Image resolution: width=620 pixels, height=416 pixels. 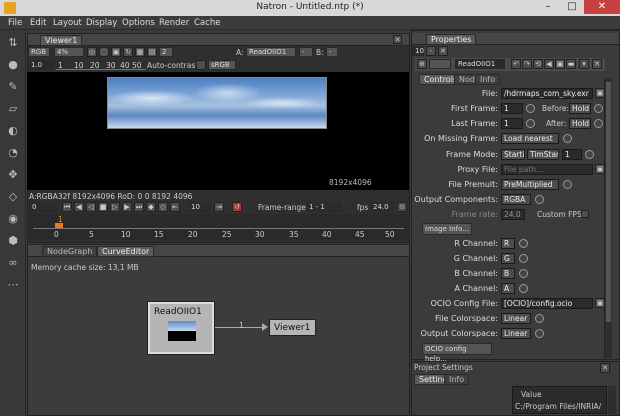 What do you see at coordinates (13, 87) in the screenshot?
I see `draw-nodes-icon: ✎` at bounding box center [13, 87].